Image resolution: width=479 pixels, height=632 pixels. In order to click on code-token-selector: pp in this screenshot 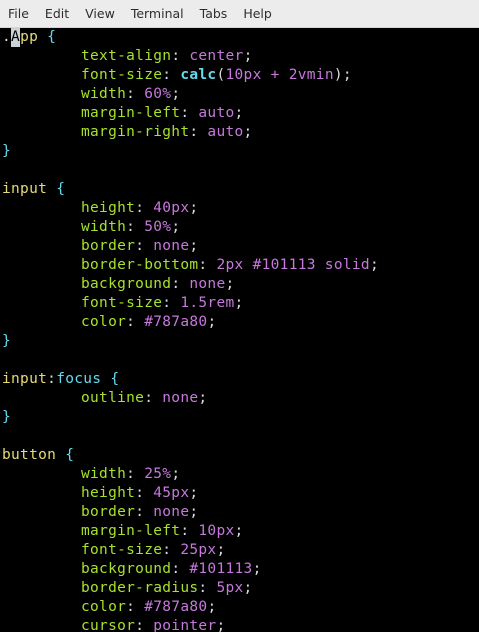, I will do `click(29, 37)`.